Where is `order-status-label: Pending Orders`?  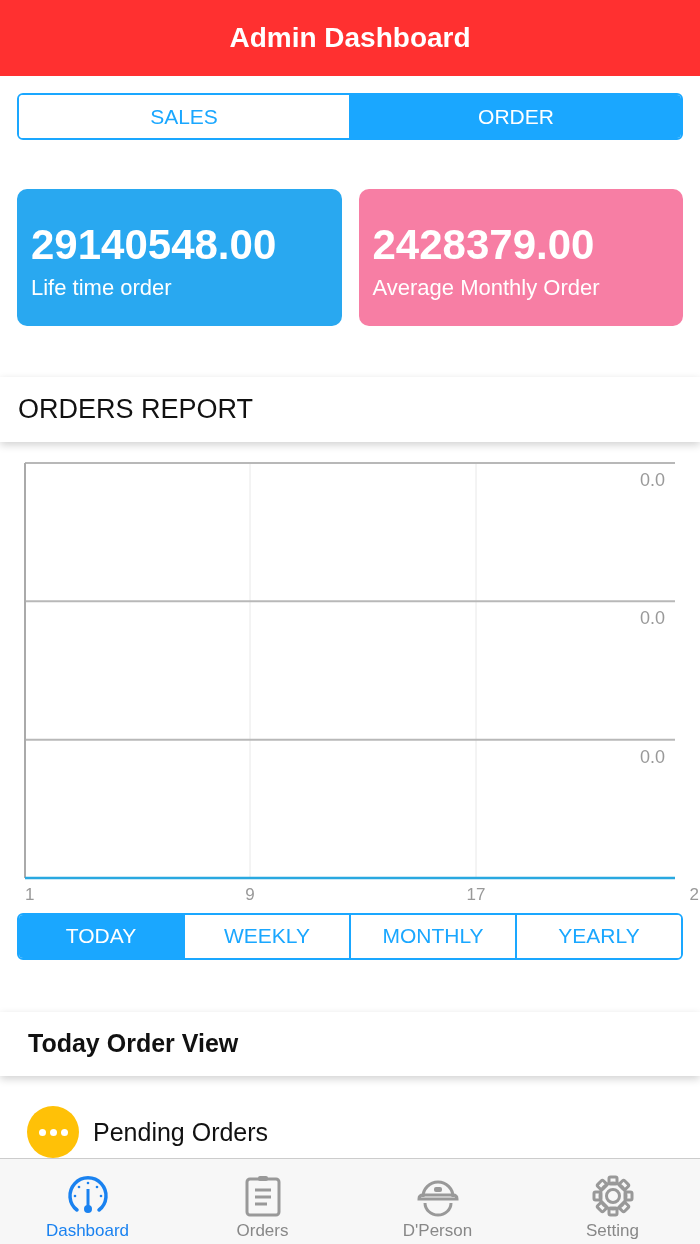
order-status-label: Pending Orders is located at coordinates (181, 1132).